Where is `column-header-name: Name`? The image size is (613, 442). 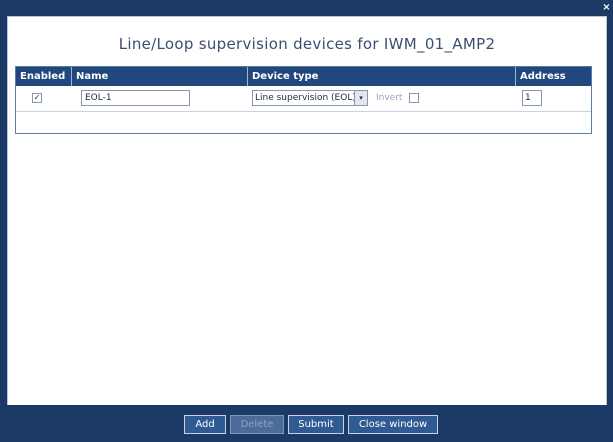 column-header-name: Name is located at coordinates (160, 76).